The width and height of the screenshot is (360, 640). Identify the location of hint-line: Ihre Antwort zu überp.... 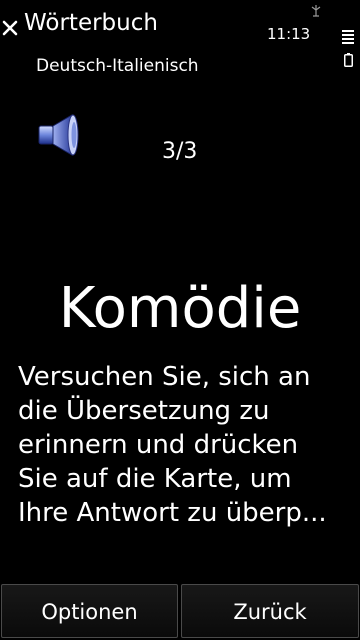
(172, 513).